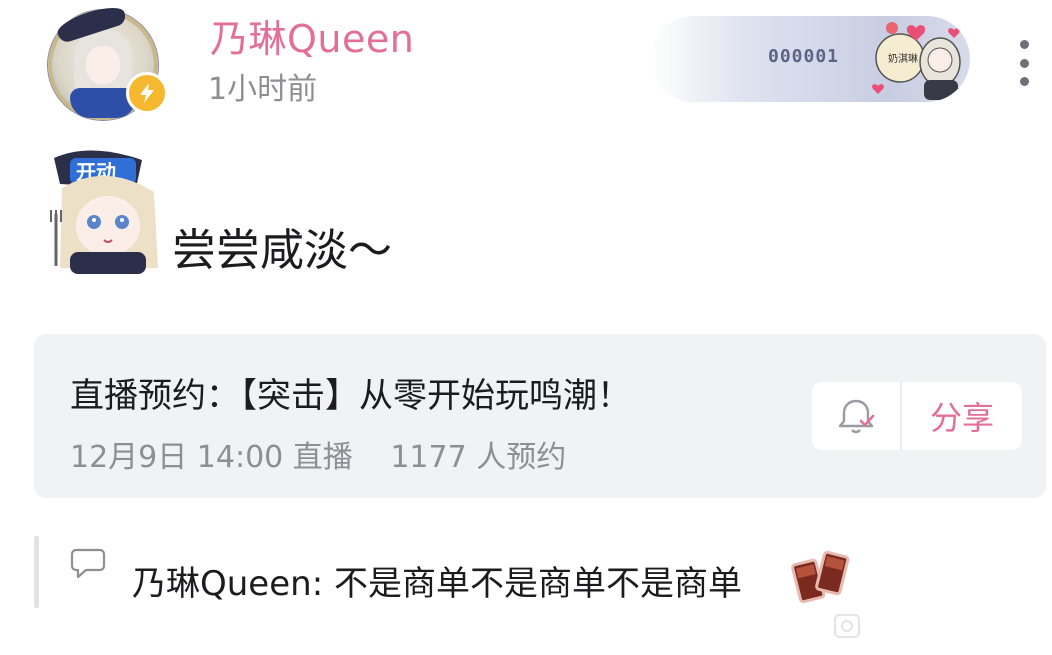 The image size is (1052, 655). Describe the element at coordinates (282, 250) in the screenshot. I see `post-content: 尝尝咸淡～` at that location.